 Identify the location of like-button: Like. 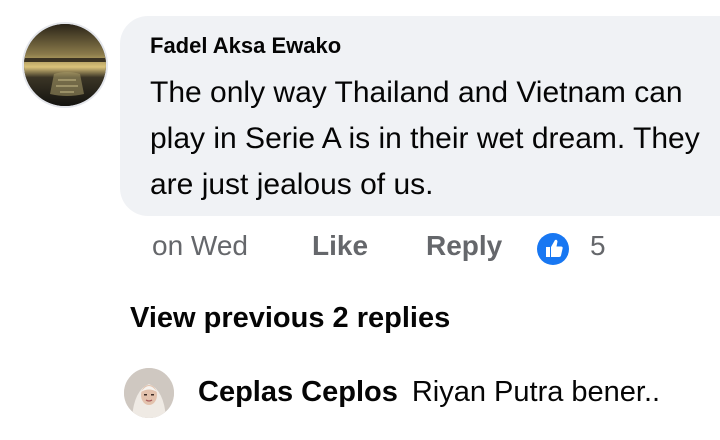
(340, 246).